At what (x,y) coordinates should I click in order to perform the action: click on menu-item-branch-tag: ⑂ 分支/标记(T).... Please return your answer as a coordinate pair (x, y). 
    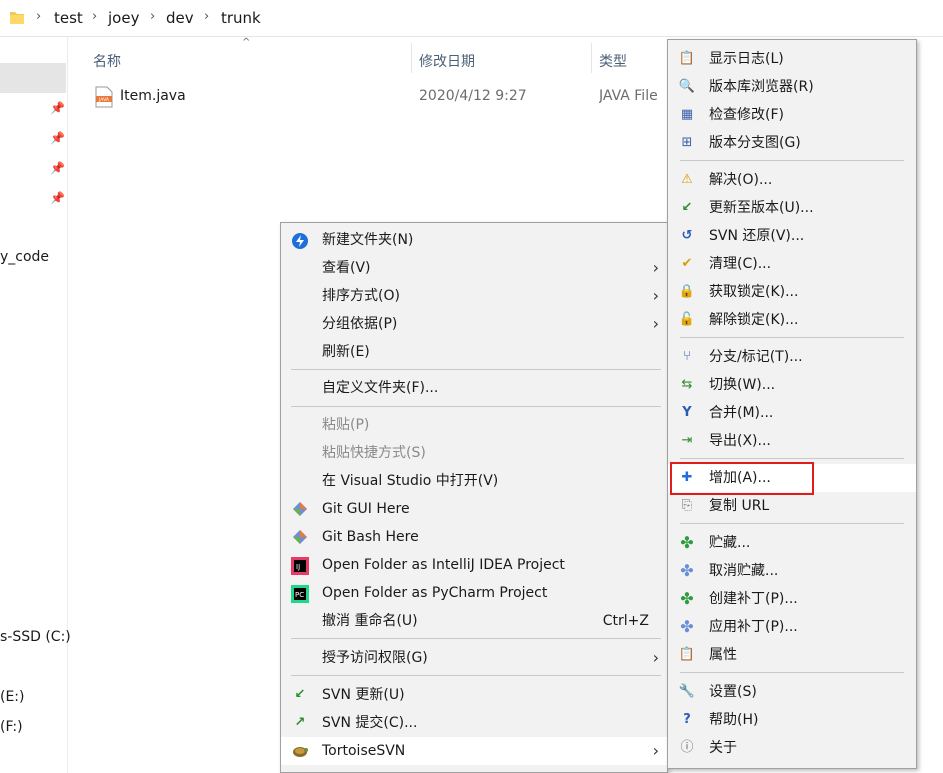
    Looking at the image, I should click on (792, 357).